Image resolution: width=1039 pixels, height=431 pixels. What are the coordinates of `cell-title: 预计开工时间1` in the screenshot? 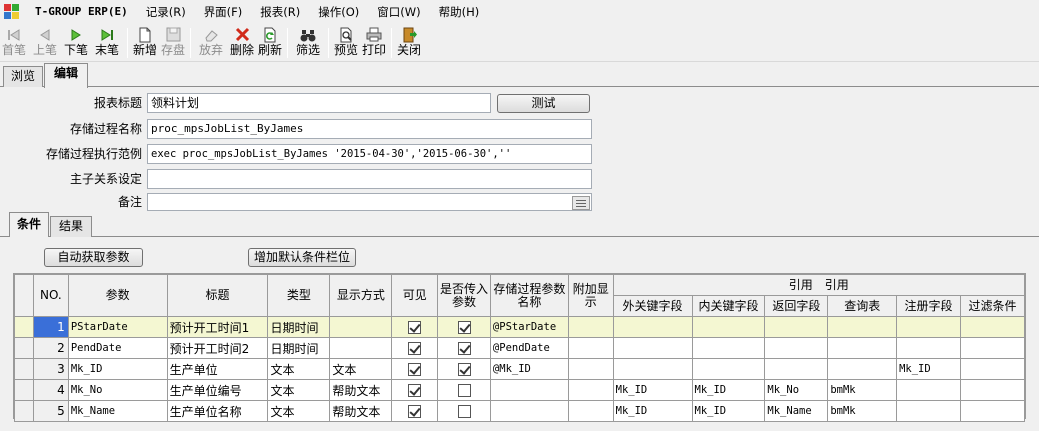 It's located at (217, 327).